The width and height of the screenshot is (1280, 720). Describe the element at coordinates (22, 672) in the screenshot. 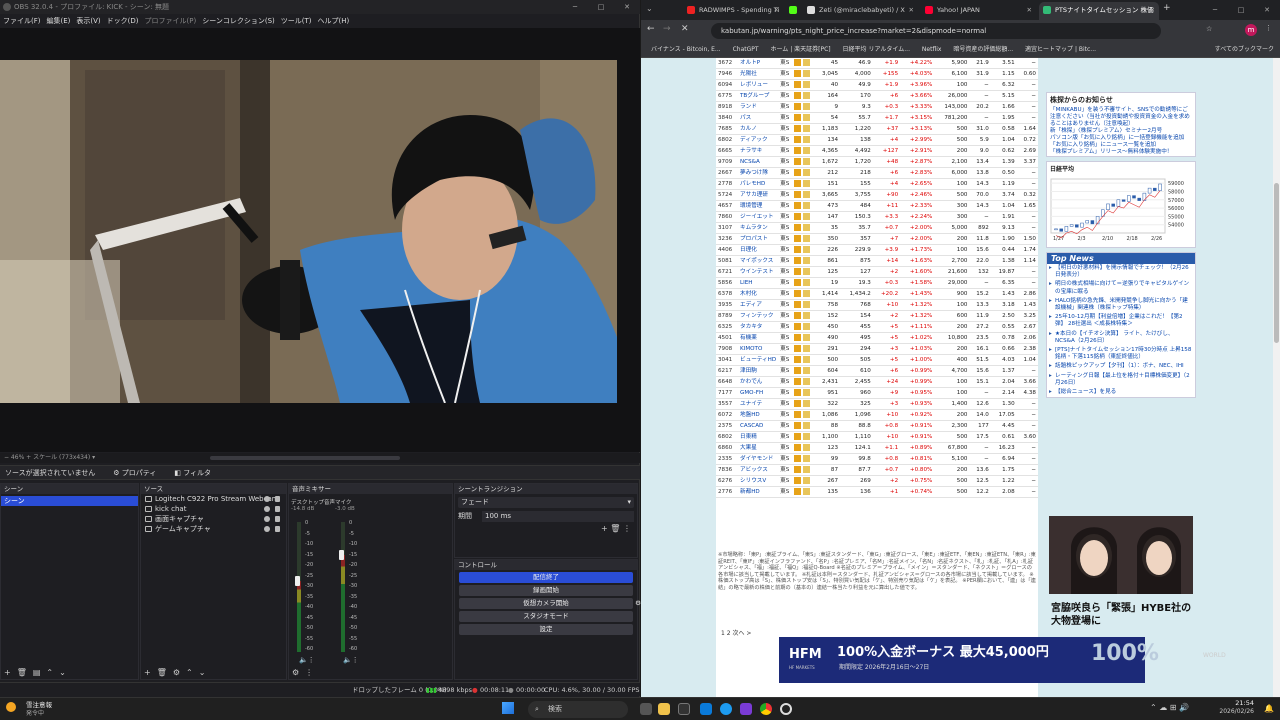

I see `trash-icon: 🗑` at that location.